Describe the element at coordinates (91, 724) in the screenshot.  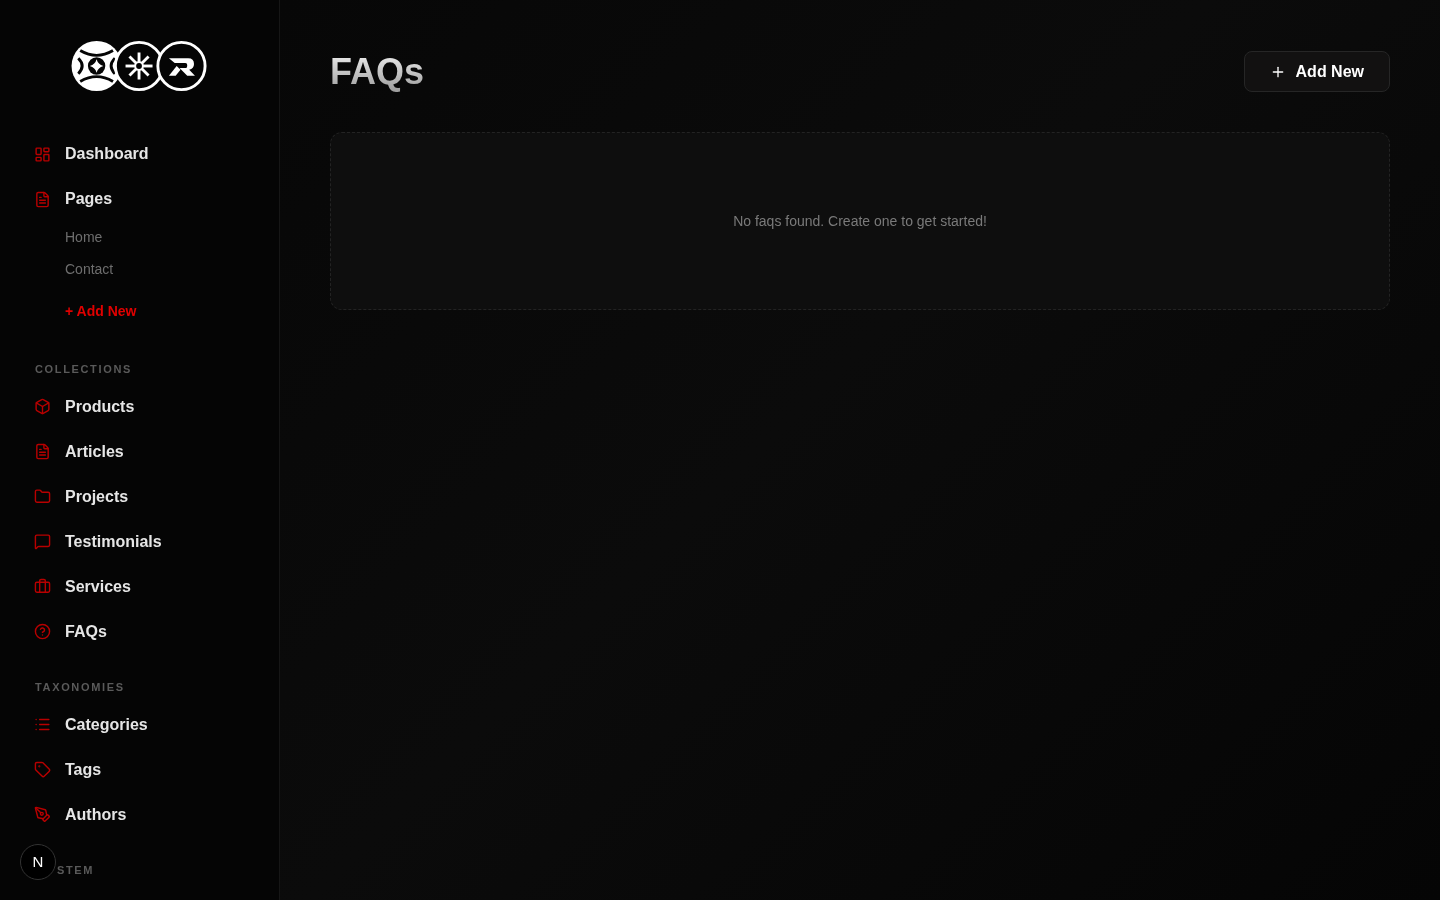
I see `nav-item: Categories` at that location.